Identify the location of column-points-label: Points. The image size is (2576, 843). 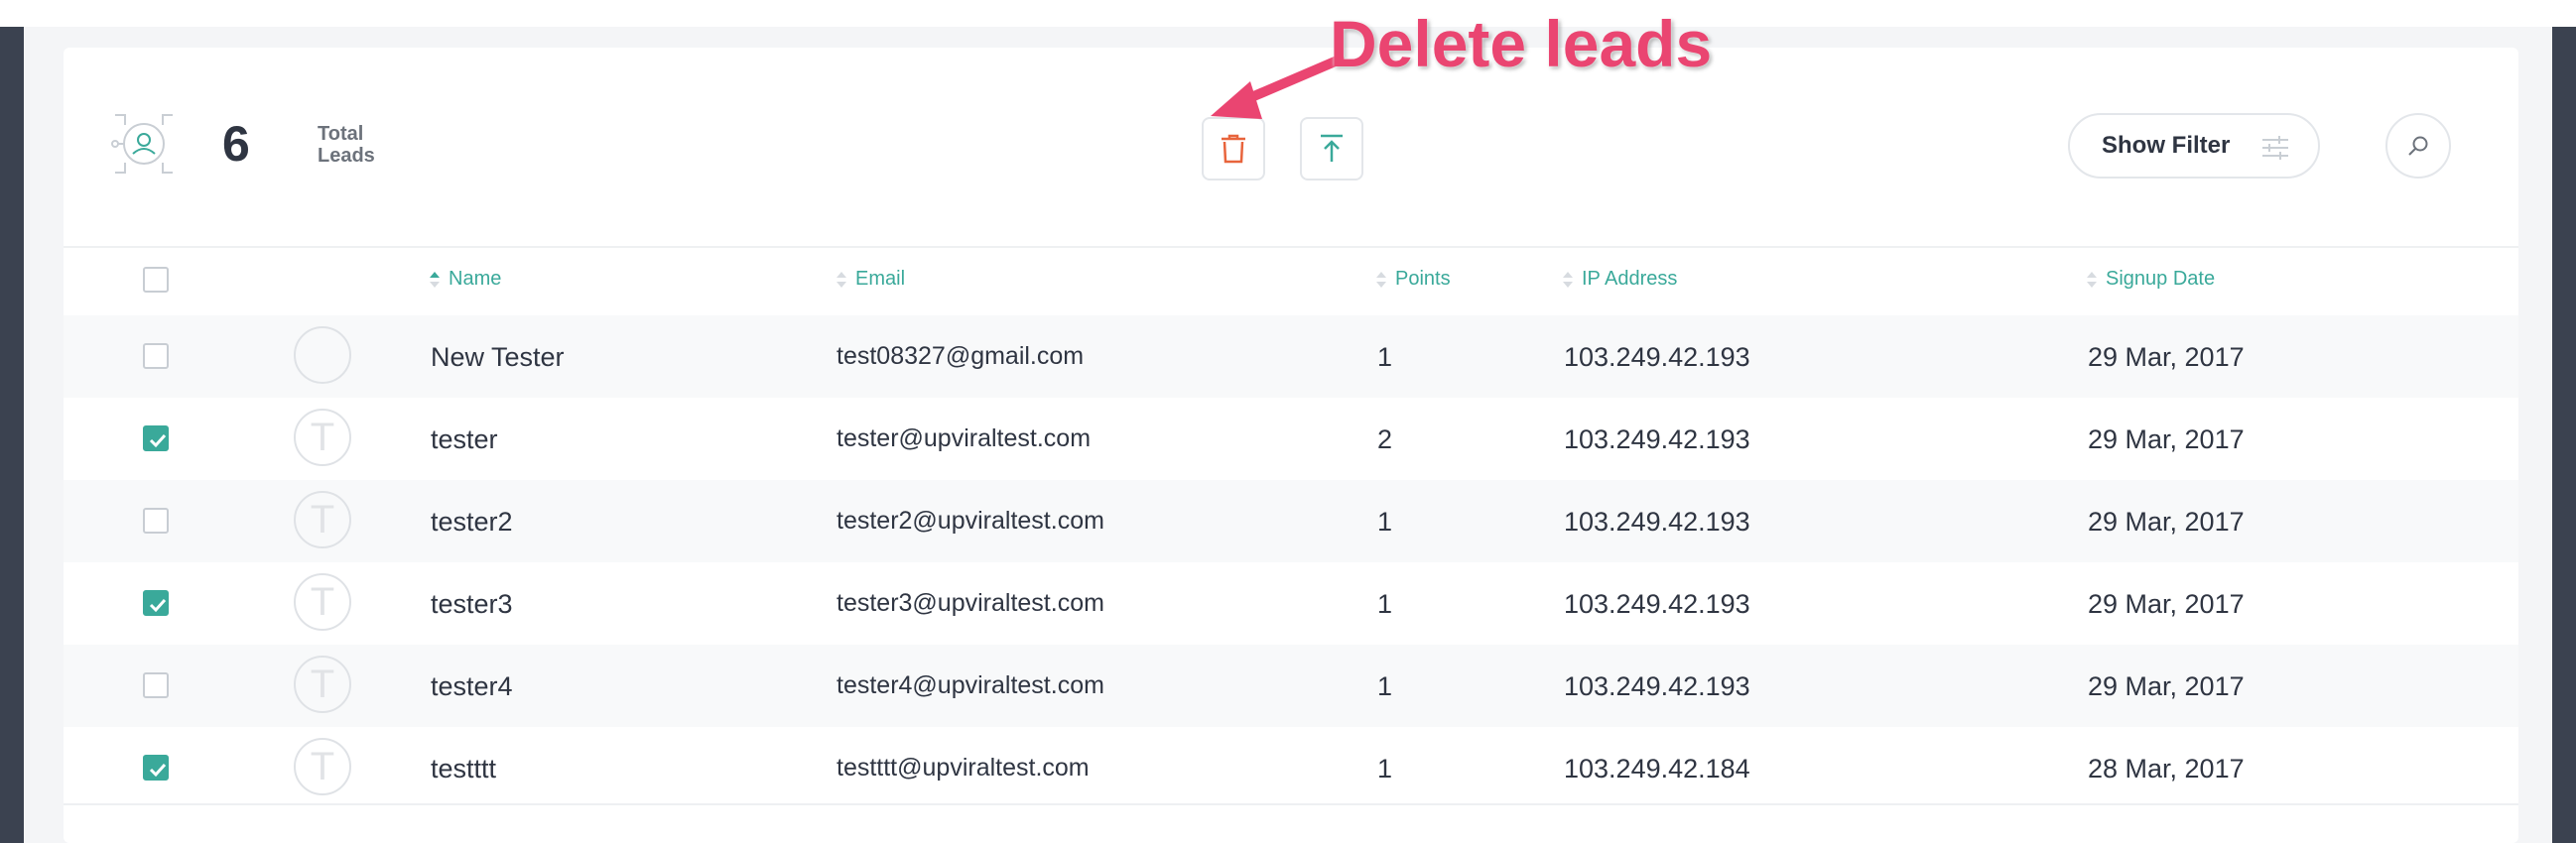
(1423, 279).